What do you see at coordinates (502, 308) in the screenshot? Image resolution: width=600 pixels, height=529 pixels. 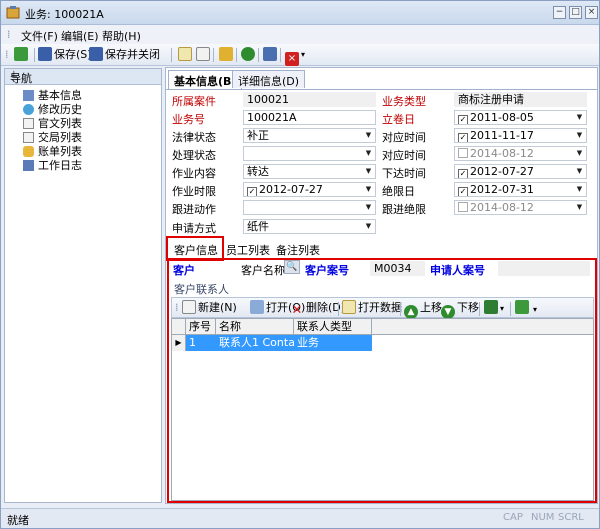 I see `chevron-down-icon: ▾` at bounding box center [502, 308].